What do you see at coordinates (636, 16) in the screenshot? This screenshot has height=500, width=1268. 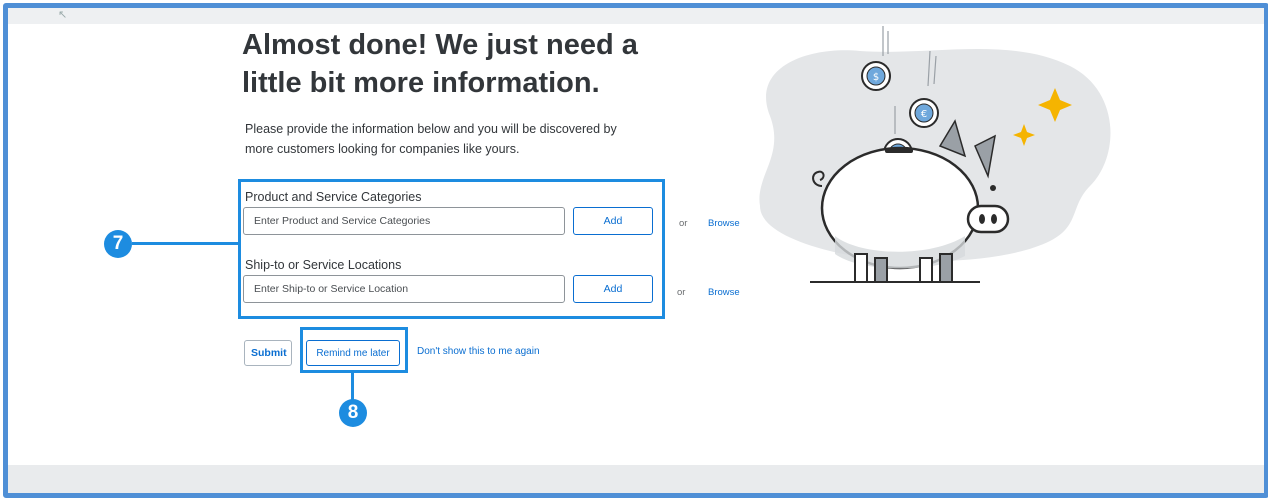 I see `top-strip` at bounding box center [636, 16].